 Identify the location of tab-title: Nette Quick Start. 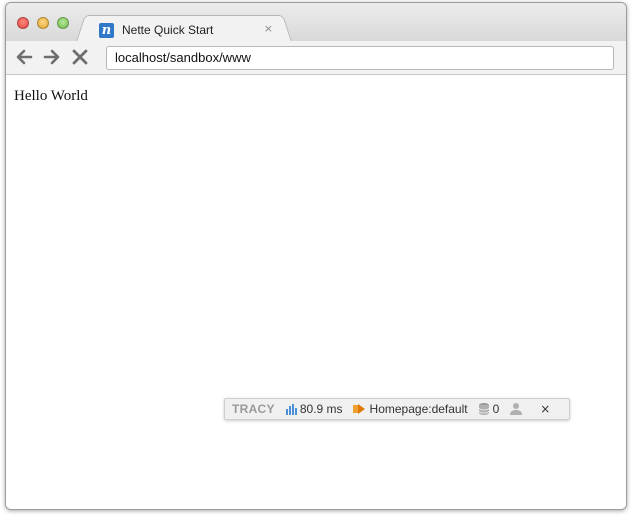
(168, 30).